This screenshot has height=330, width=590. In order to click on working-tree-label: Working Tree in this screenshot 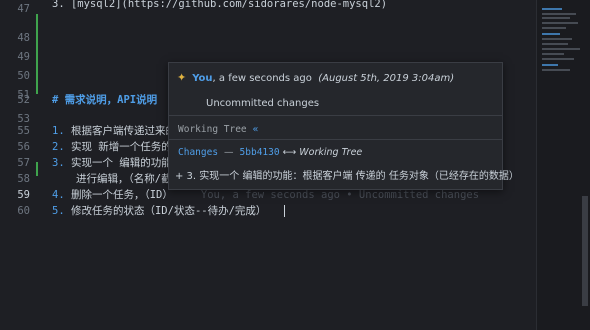, I will do `click(212, 129)`.